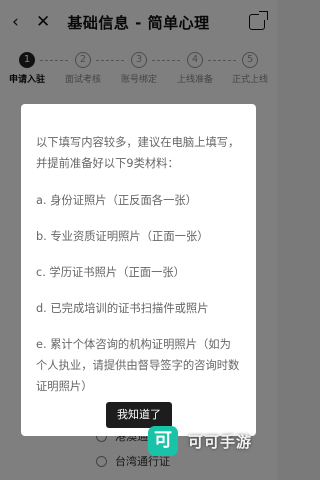 The width and height of the screenshot is (320, 480). I want to click on material-item: d. 已完成培训的证书扫描件或照片, so click(122, 308).